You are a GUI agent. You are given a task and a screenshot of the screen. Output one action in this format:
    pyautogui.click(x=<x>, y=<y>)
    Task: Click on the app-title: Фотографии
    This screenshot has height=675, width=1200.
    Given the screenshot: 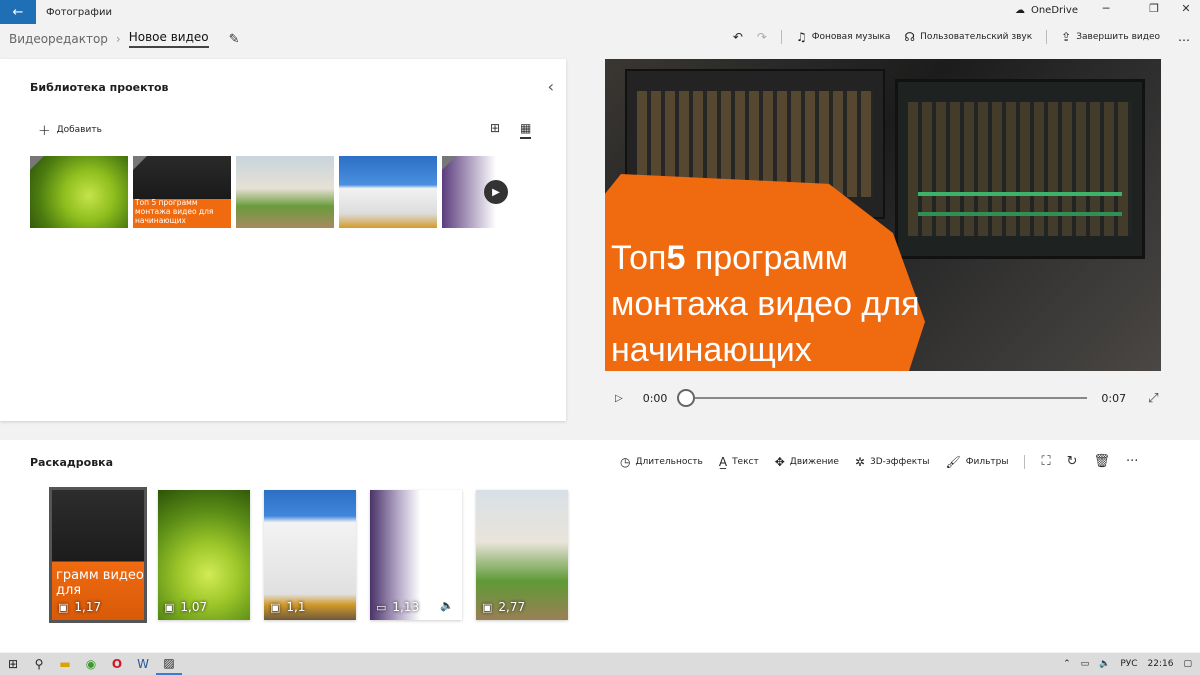 What is the action you would take?
    pyautogui.click(x=79, y=12)
    